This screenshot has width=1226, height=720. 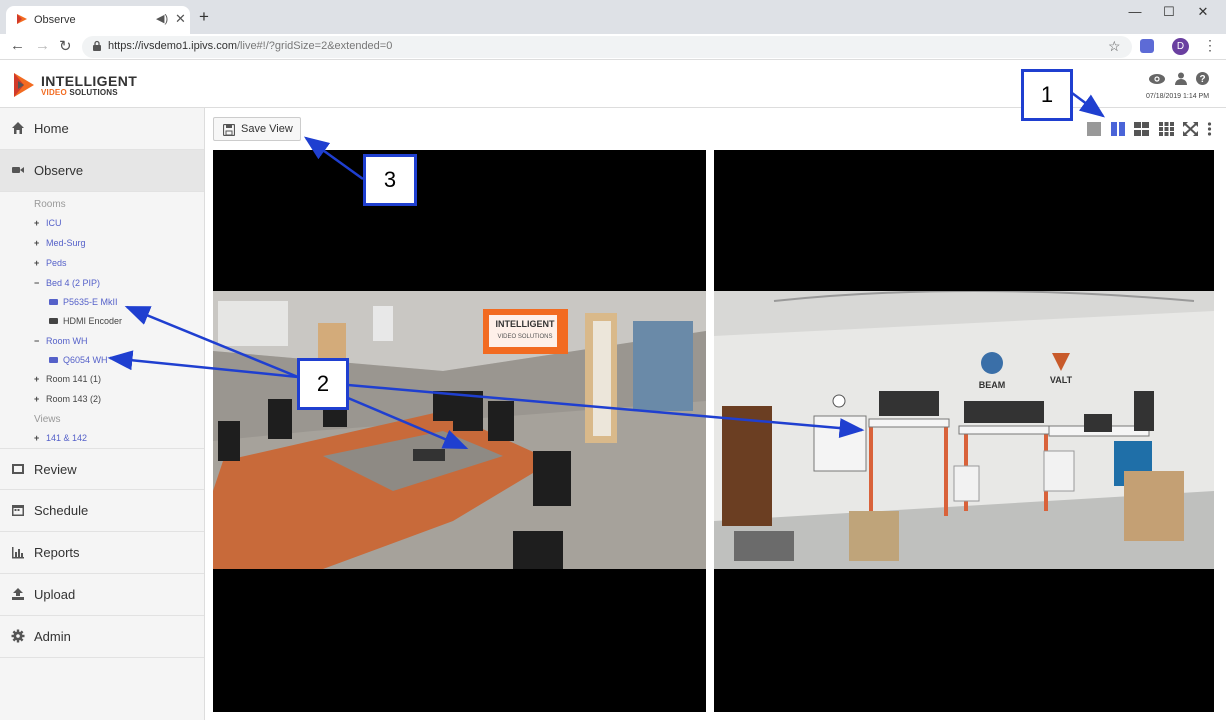 I want to click on callout-2: 2, so click(x=323, y=384).